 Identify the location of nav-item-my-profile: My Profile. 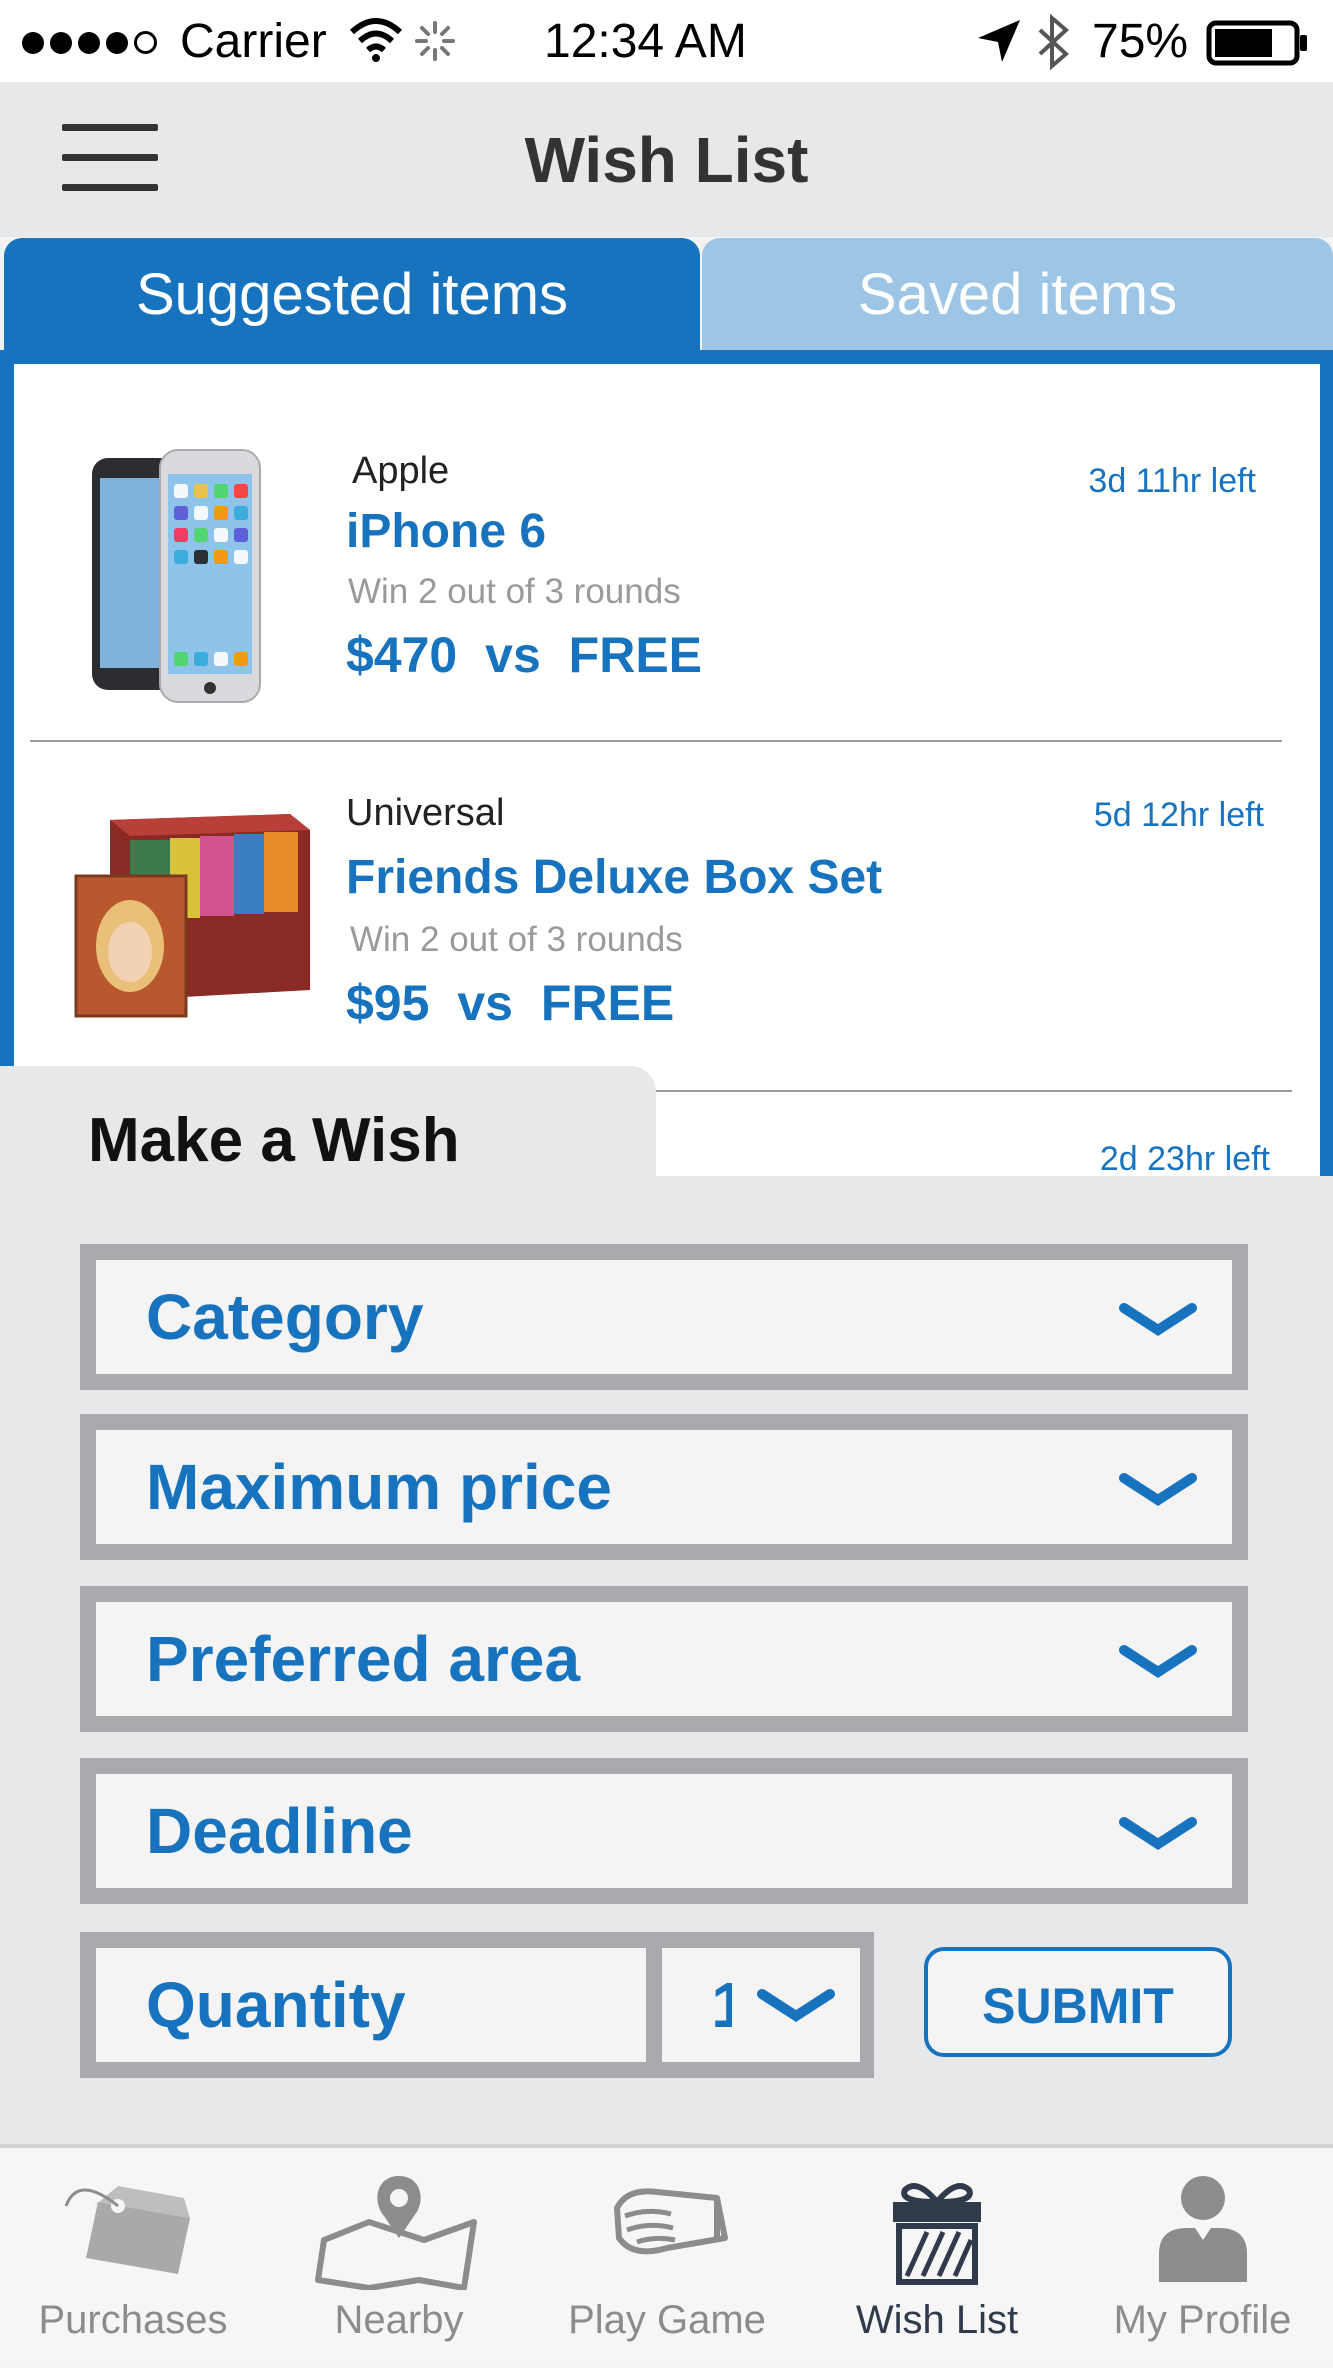
(1202, 2258).